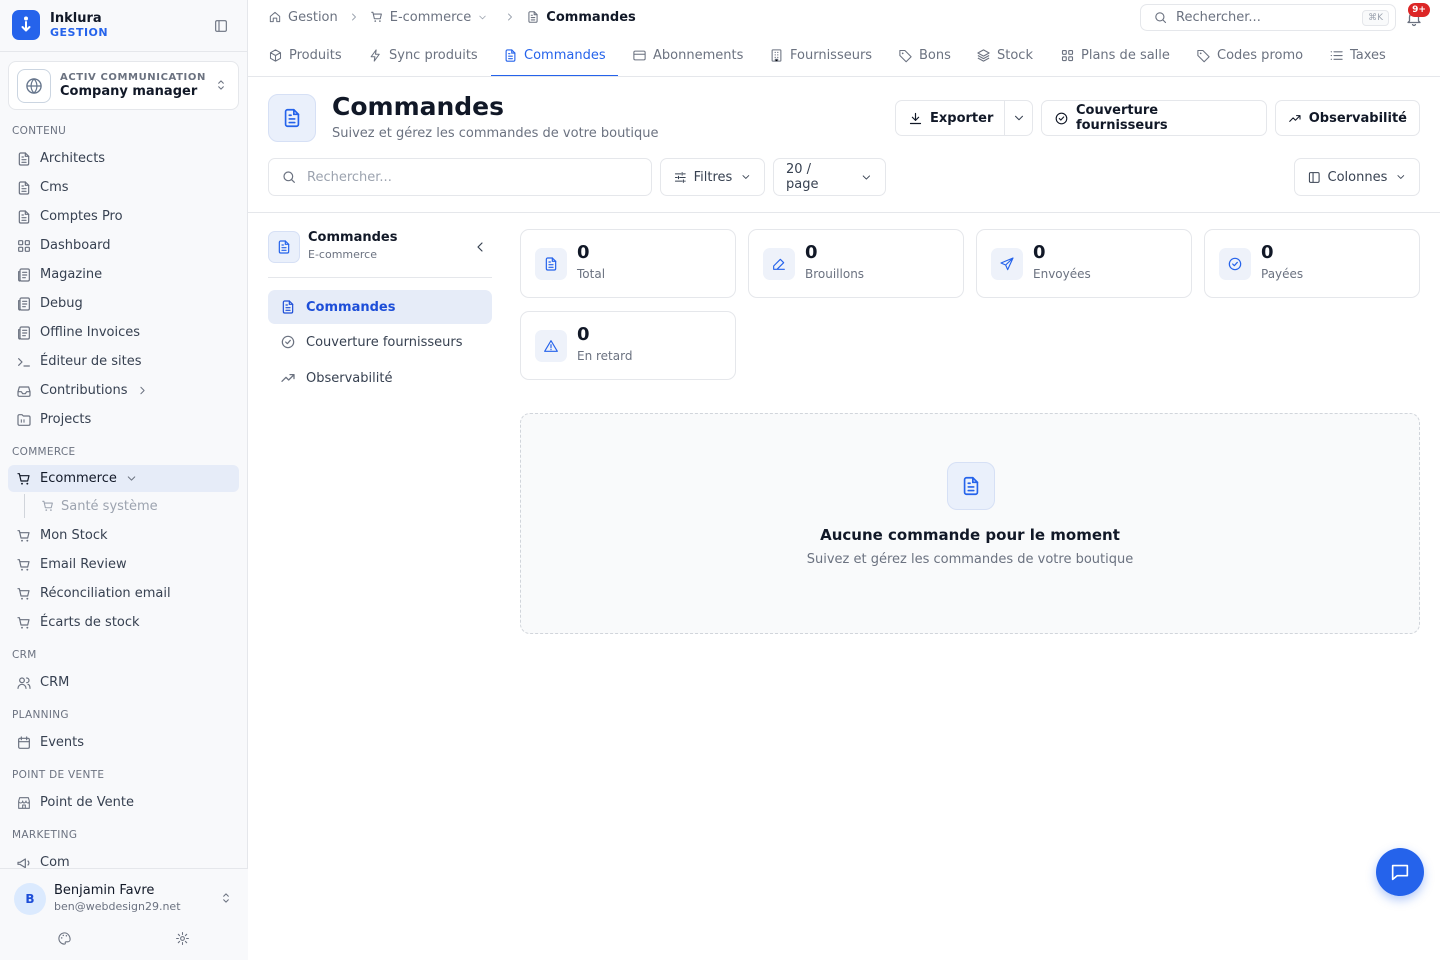  What do you see at coordinates (831, 55) in the screenshot?
I see `tab-label: Fournisseurs` at bounding box center [831, 55].